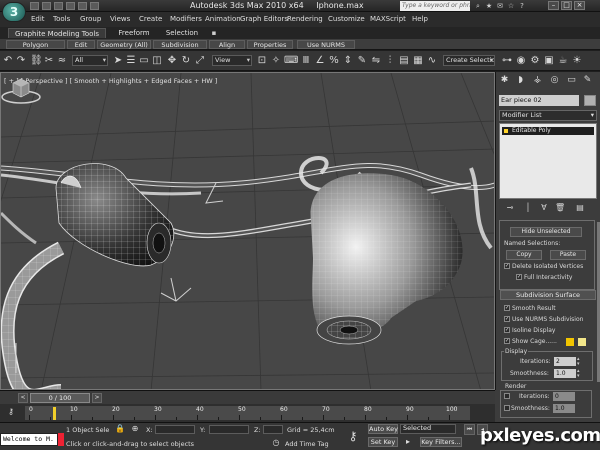  What do you see at coordinates (229, 429) in the screenshot?
I see `y-coordinate-field` at bounding box center [229, 429].